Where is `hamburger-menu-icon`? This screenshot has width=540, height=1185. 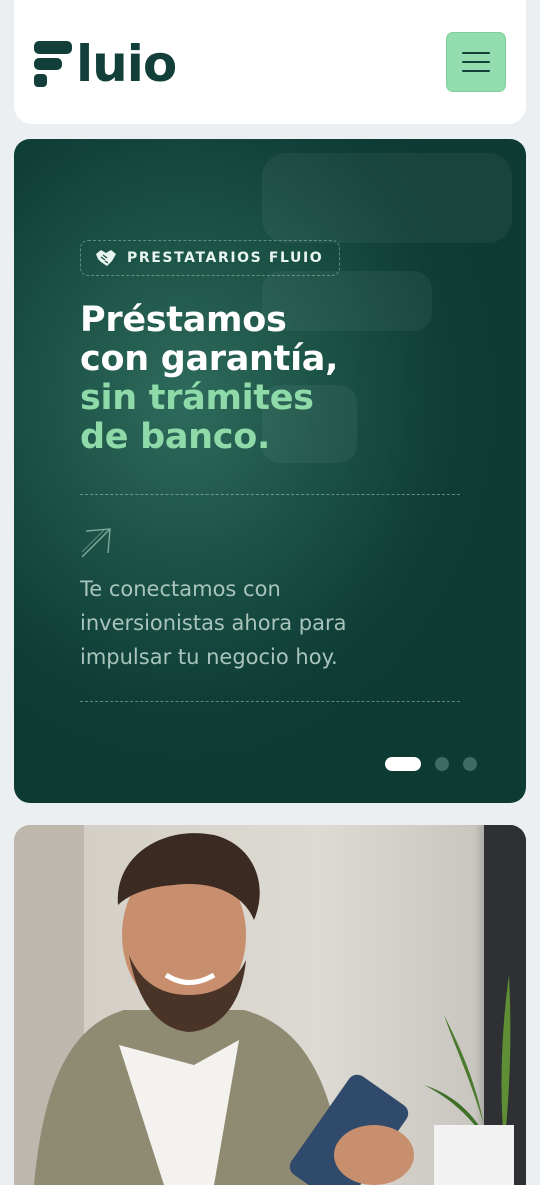
hamburger-menu-icon is located at coordinates (476, 53).